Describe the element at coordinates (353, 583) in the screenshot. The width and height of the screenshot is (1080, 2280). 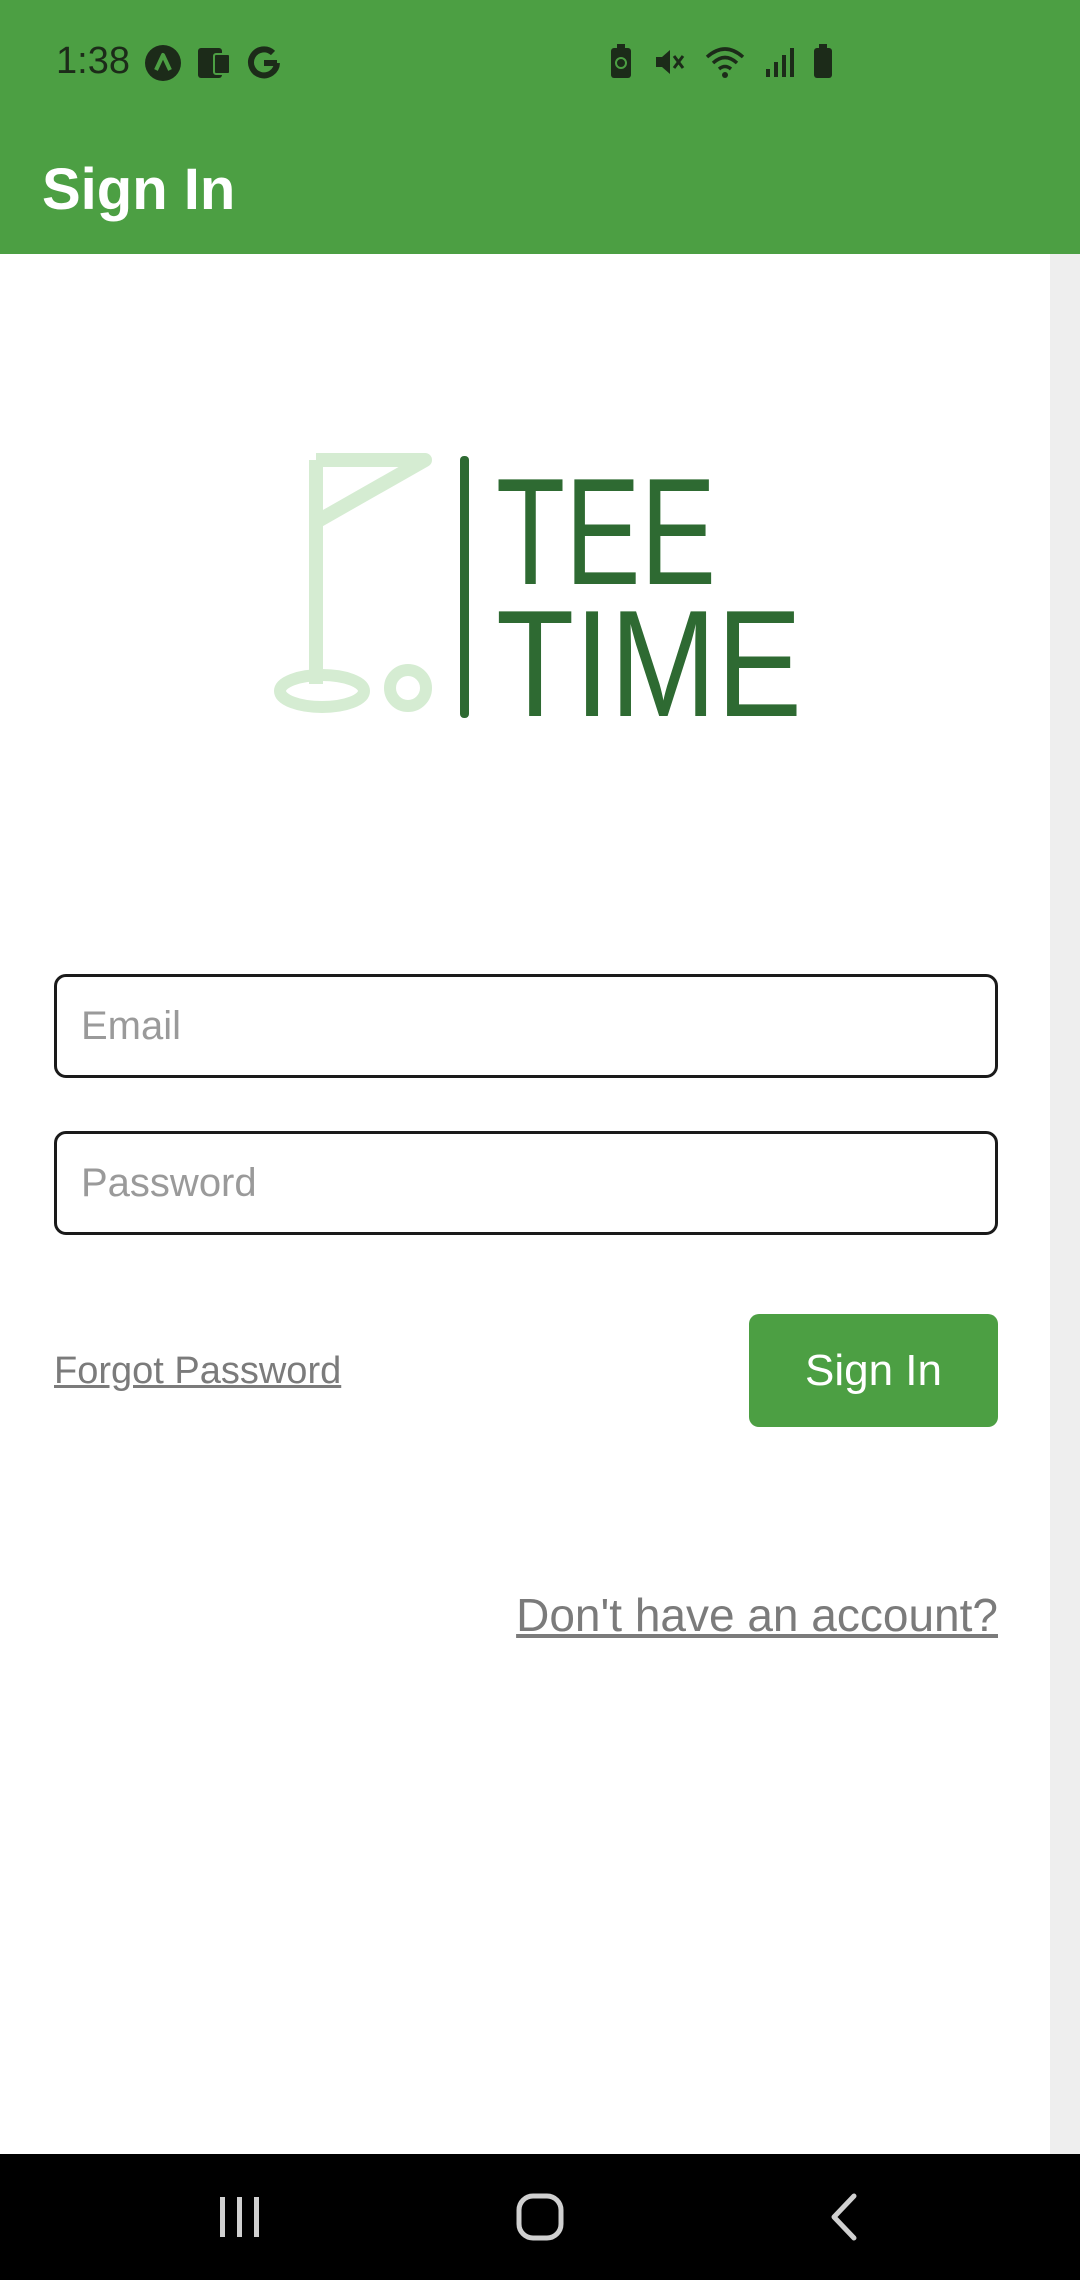
I see `golf-flag-icon` at that location.